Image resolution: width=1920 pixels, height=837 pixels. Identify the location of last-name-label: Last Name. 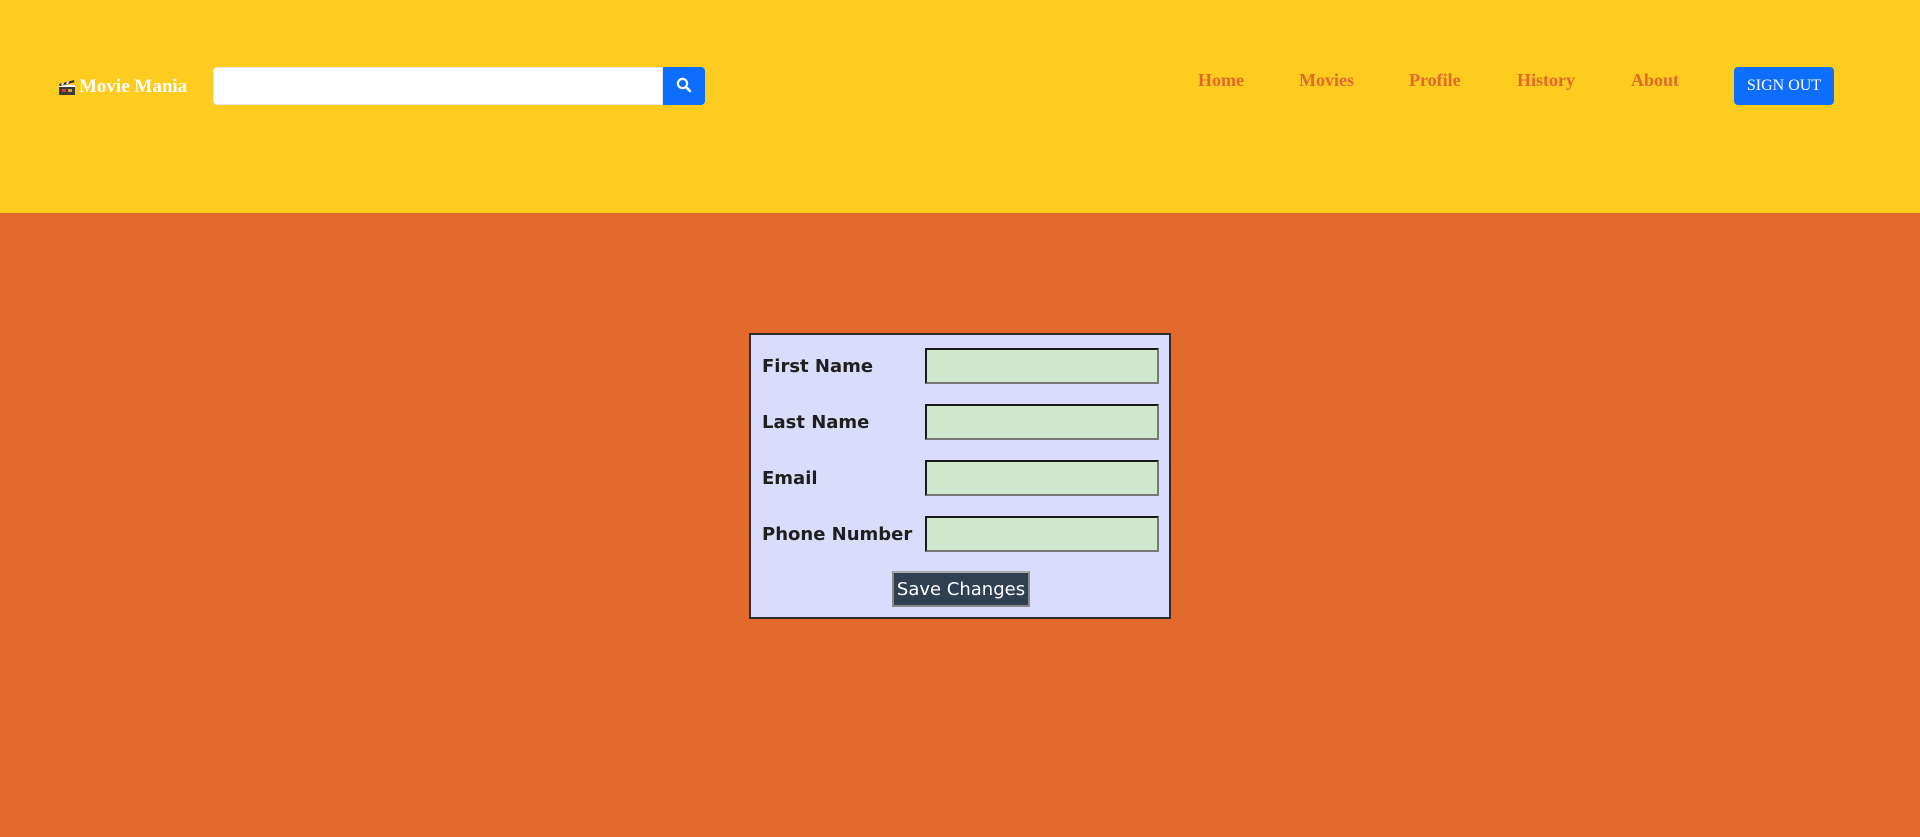
(816, 422).